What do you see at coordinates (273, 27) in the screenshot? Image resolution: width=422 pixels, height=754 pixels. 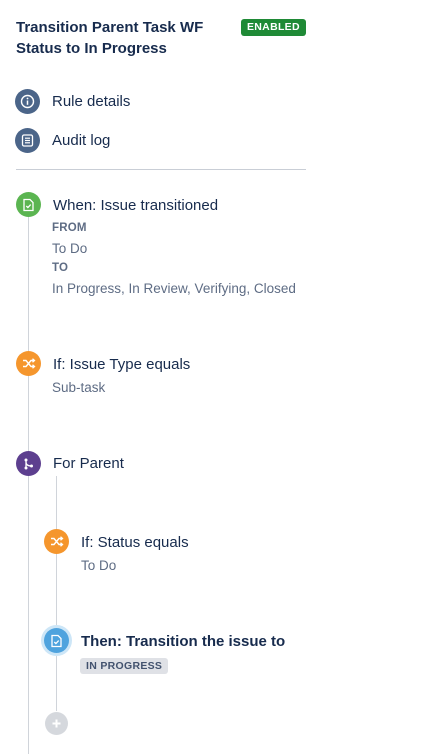 I see `status-badge: ENABLED` at bounding box center [273, 27].